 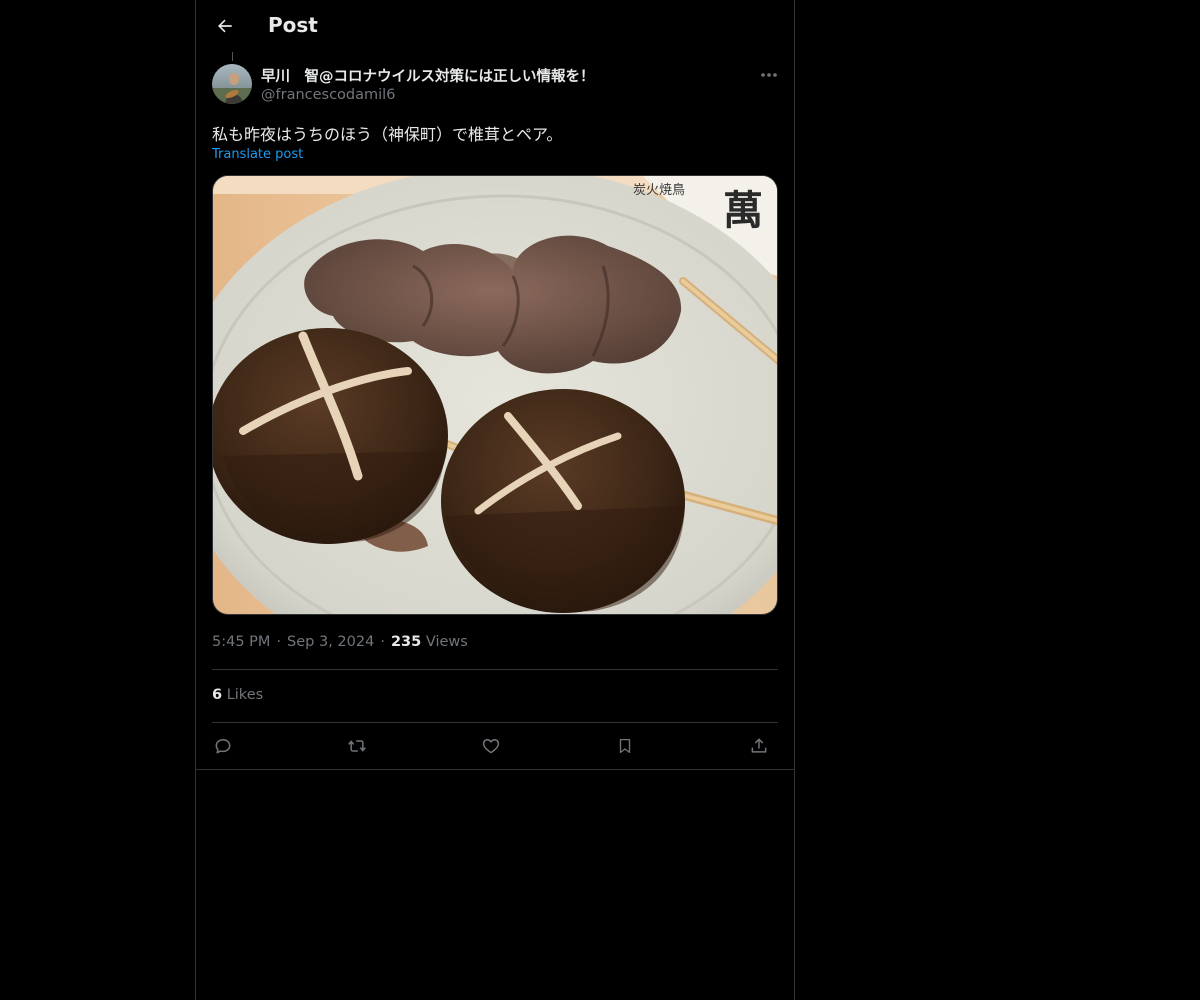 I want to click on back-button, so click(x=225, y=26).